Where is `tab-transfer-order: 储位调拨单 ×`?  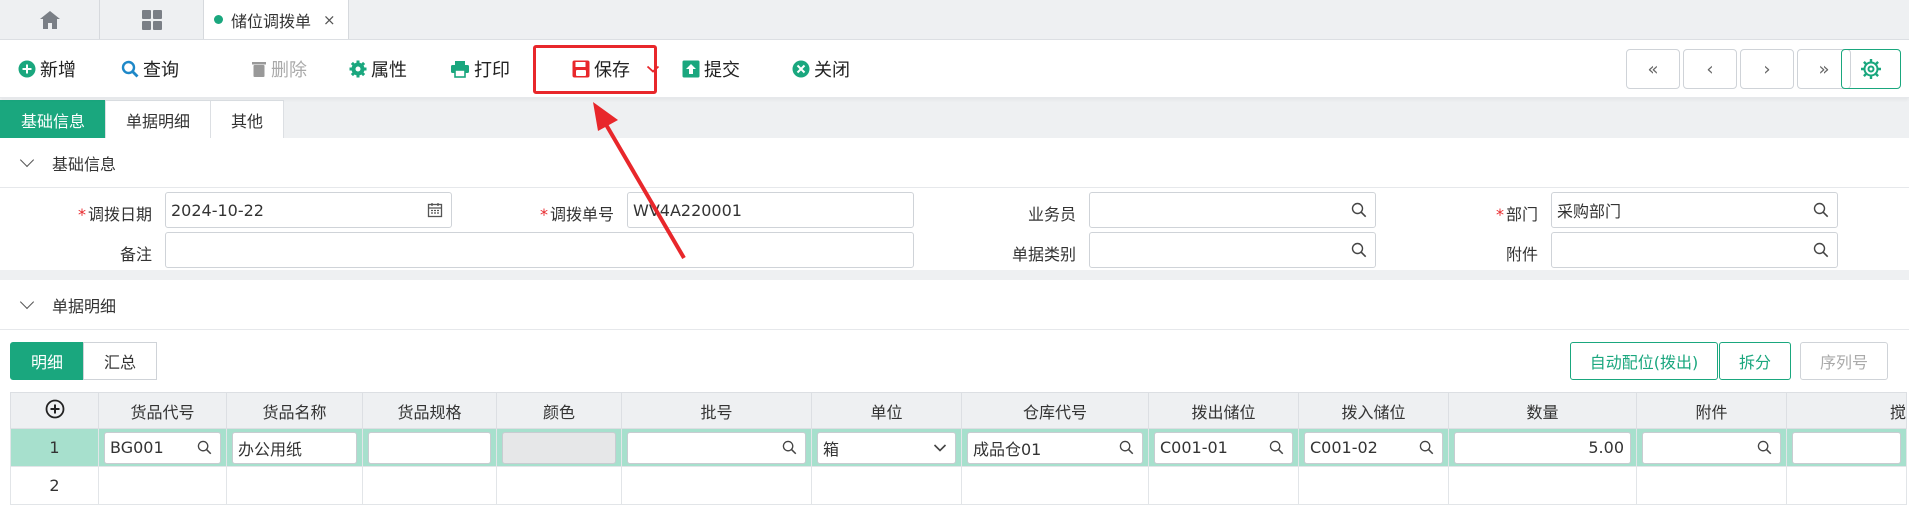 tab-transfer-order: 储位调拨单 × is located at coordinates (276, 19).